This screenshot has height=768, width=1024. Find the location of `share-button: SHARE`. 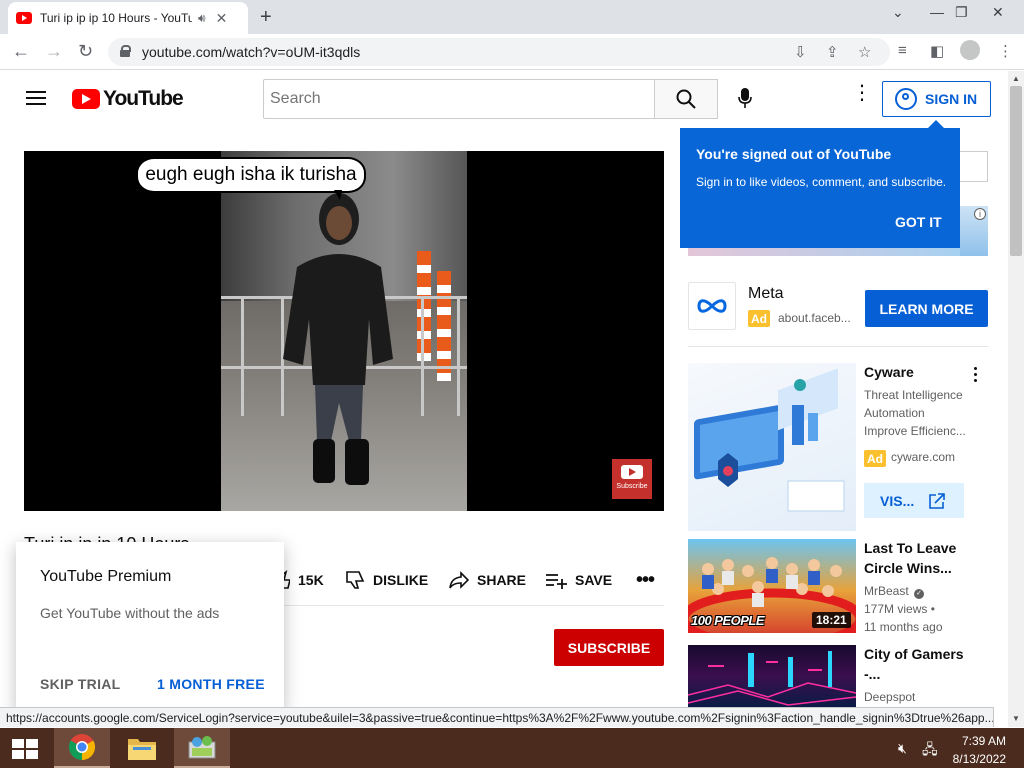

share-button: SHARE is located at coordinates (487, 580).